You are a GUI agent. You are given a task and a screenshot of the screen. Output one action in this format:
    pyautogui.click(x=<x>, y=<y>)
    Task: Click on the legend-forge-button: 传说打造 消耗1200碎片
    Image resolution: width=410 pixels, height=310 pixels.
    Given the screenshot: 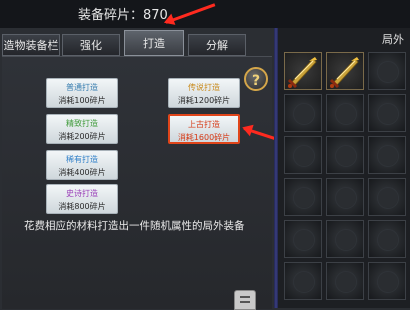 What is the action you would take?
    pyautogui.click(x=204, y=93)
    